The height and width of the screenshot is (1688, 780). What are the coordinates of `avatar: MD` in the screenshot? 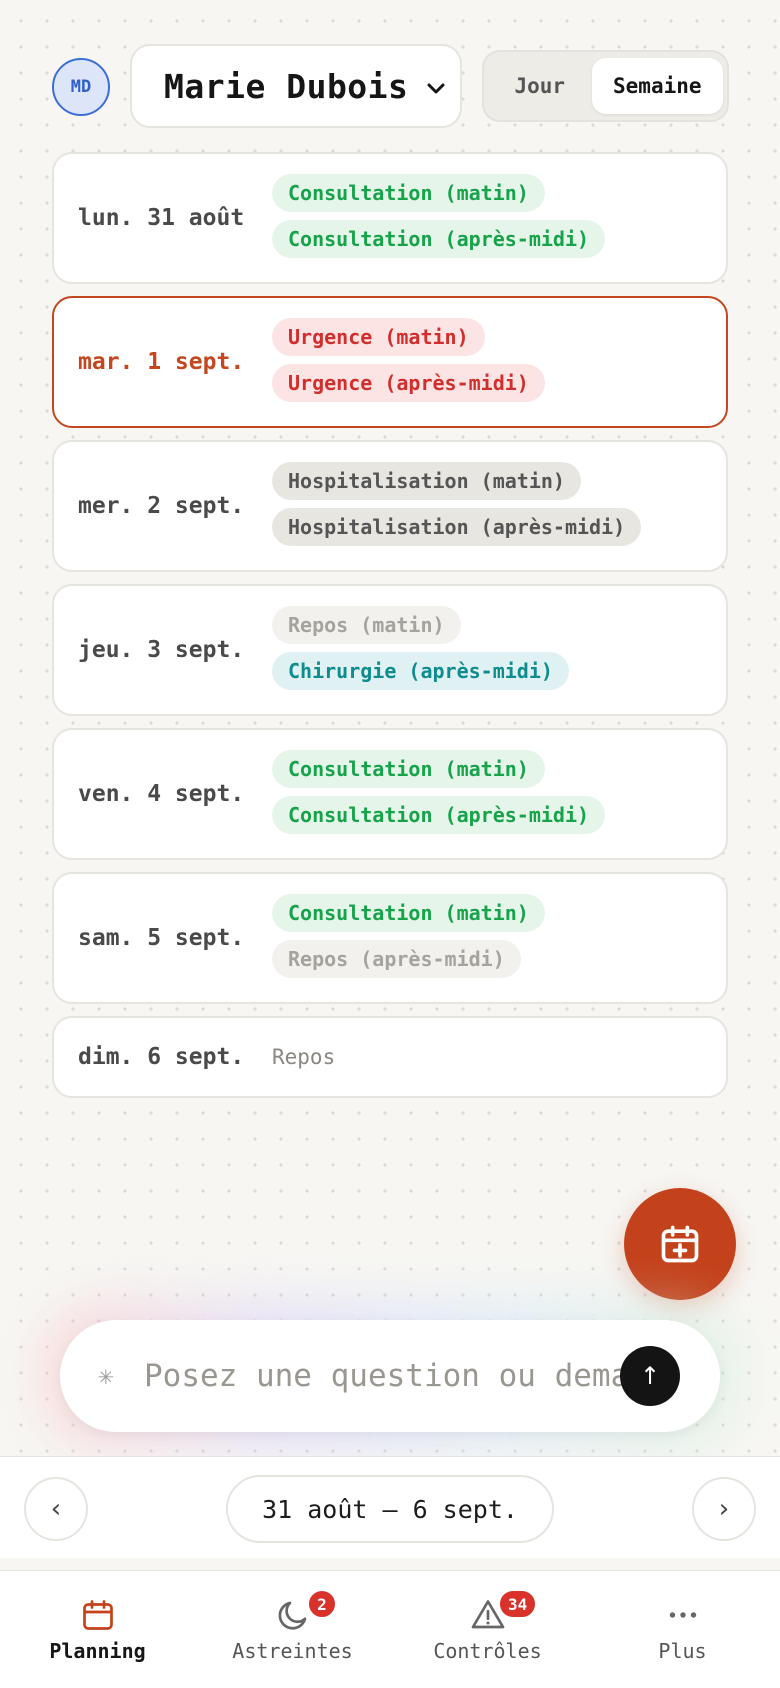 It's located at (81, 87).